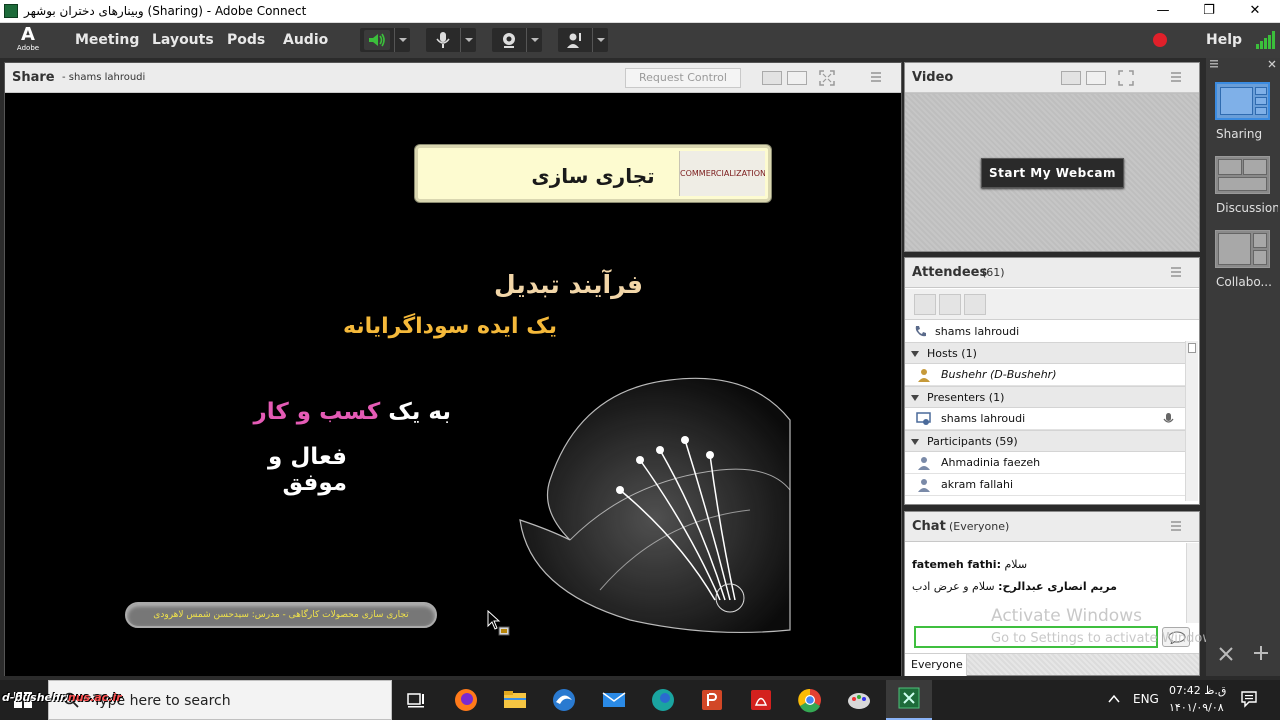 The height and width of the screenshot is (720, 1280). What do you see at coordinates (1247, 208) in the screenshot?
I see `layout-label: Discussion` at bounding box center [1247, 208].